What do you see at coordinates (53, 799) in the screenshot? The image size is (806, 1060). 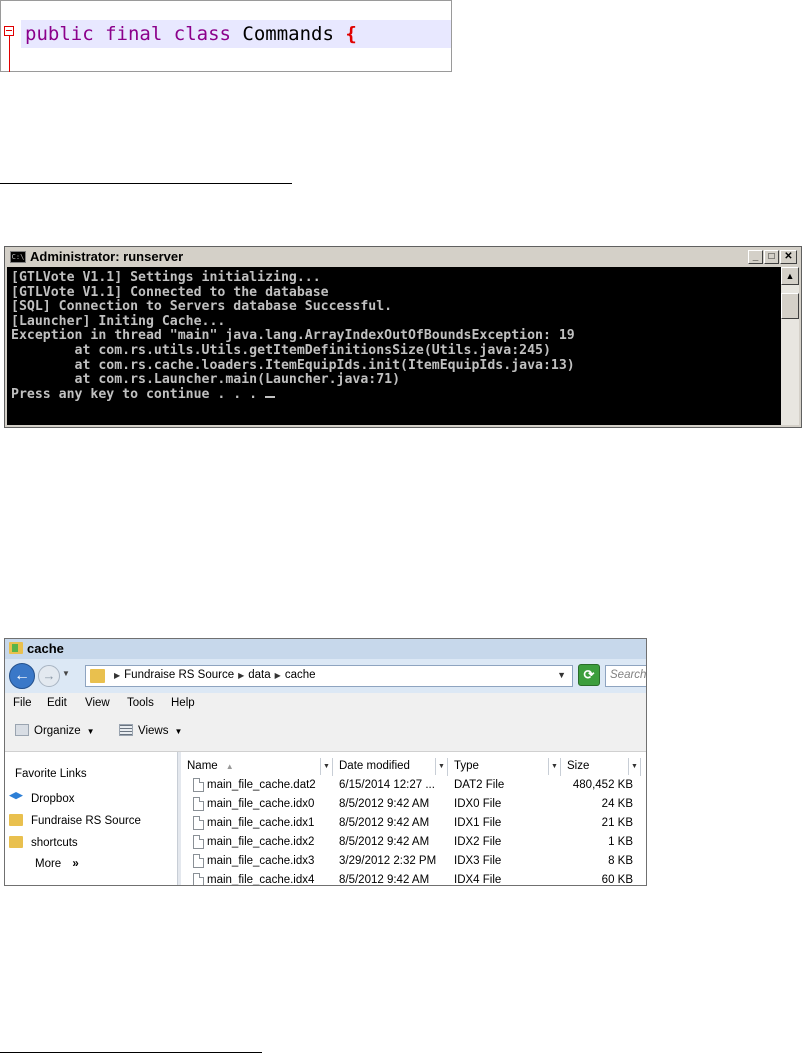 I see `nav-item-label: Dropbox` at bounding box center [53, 799].